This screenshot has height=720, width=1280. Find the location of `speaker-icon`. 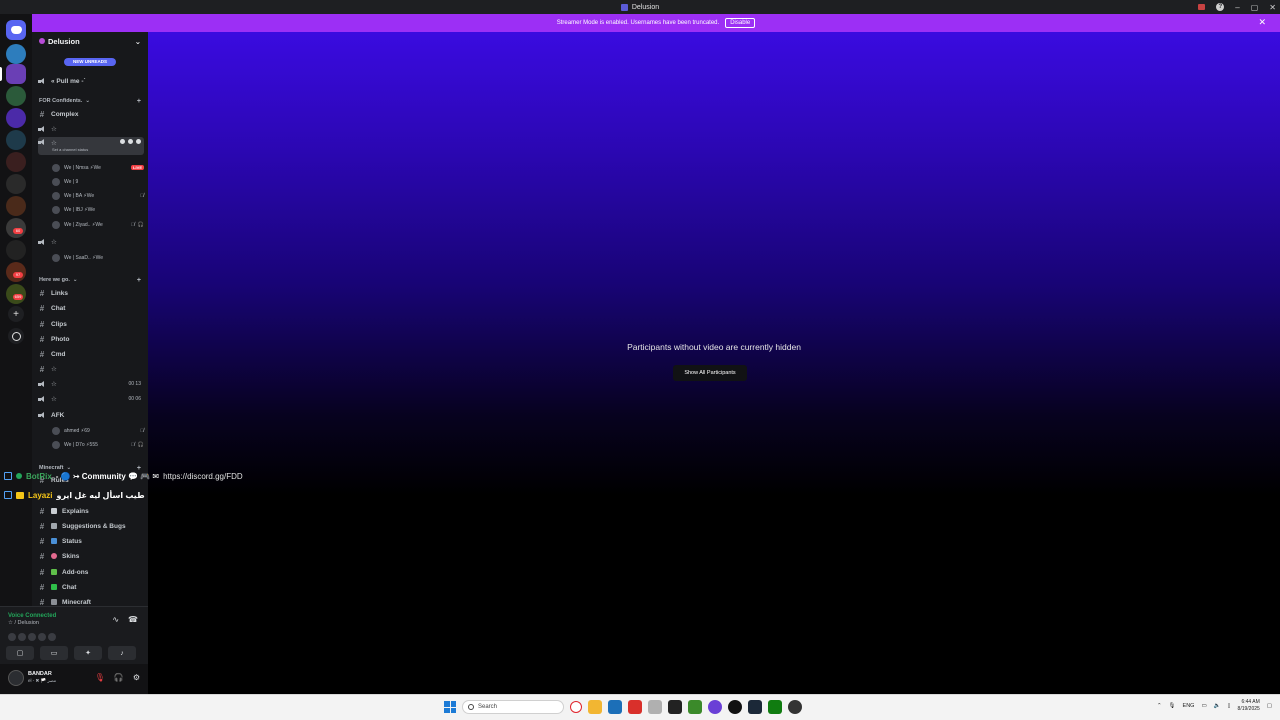

speaker-icon is located at coordinates (42, 384).